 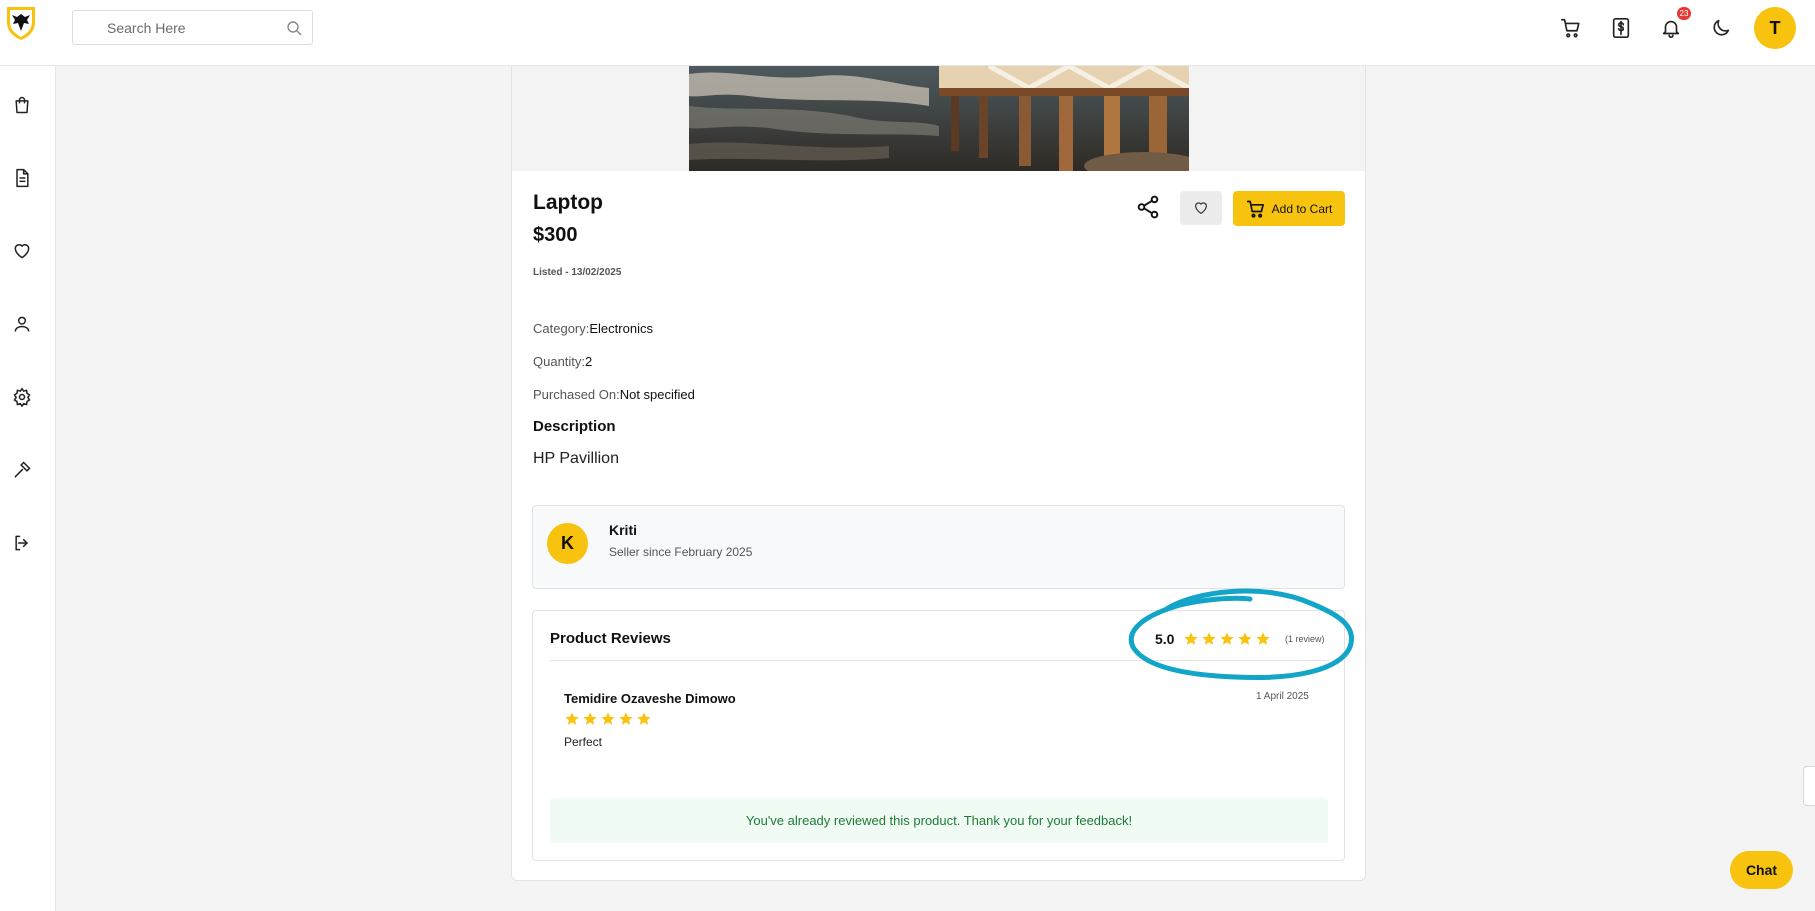 I want to click on share-icon, so click(x=1148, y=207).